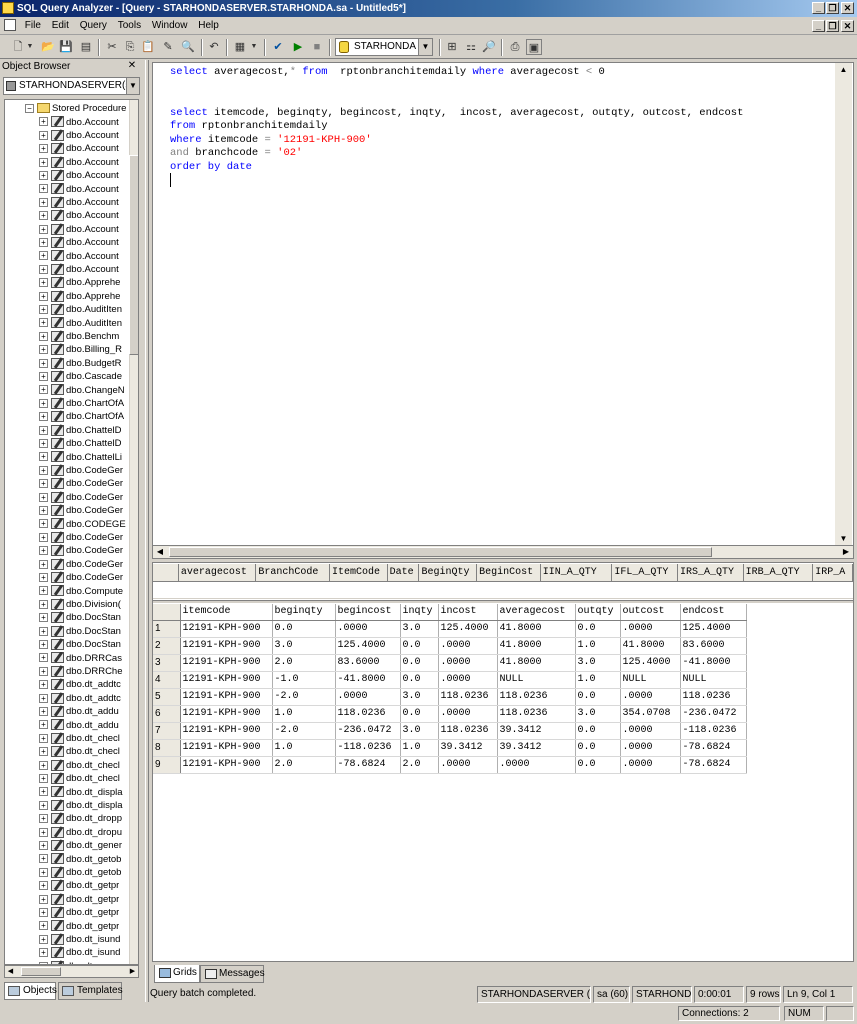 This screenshot has height=1024, width=857. Describe the element at coordinates (82, 390) in the screenshot. I see `tree-item-stored-procedure: + dbo.ChangeN` at that location.